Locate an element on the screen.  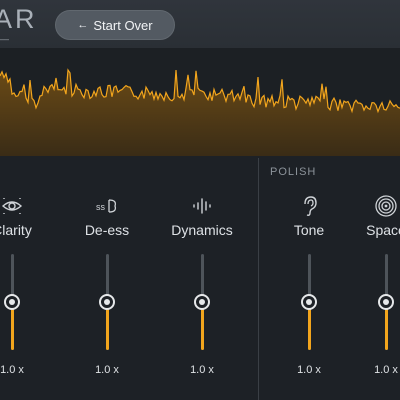
dynamics-value: 1.0 x is located at coordinates (202, 370).